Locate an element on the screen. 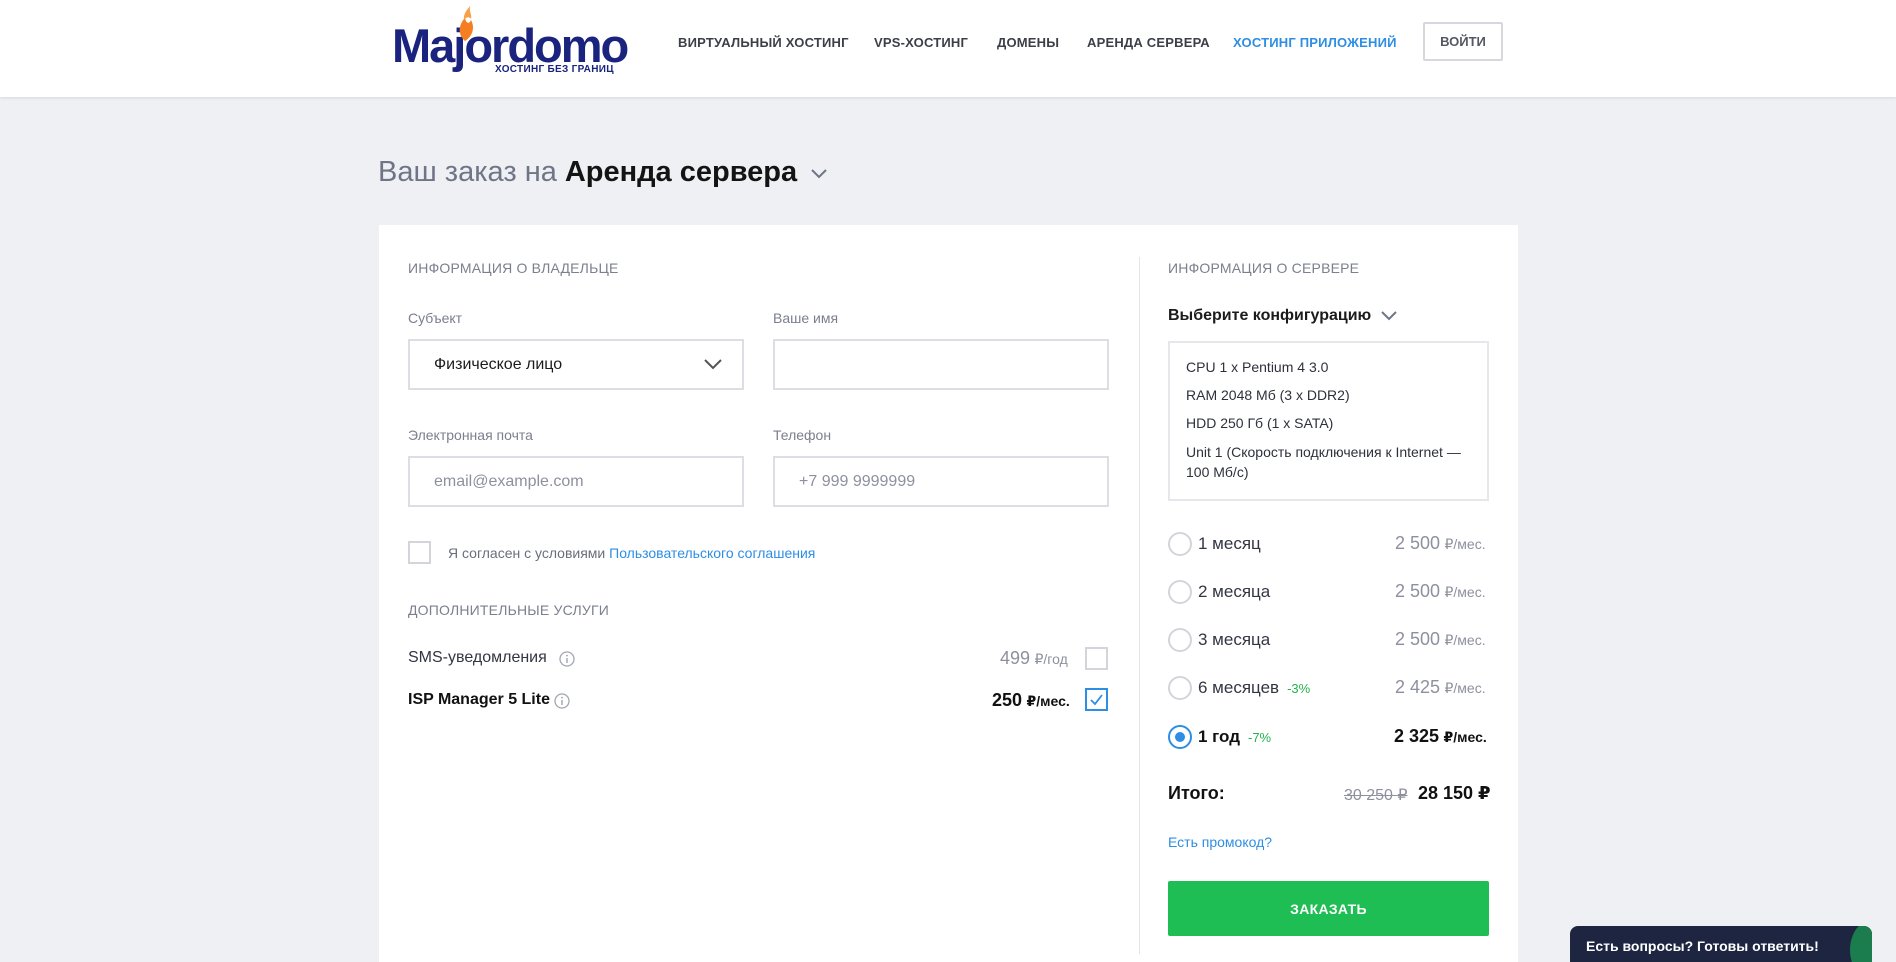 Image resolution: width=1896 pixels, height=962 pixels. period-price-value: 2 425 is located at coordinates (1418, 687).